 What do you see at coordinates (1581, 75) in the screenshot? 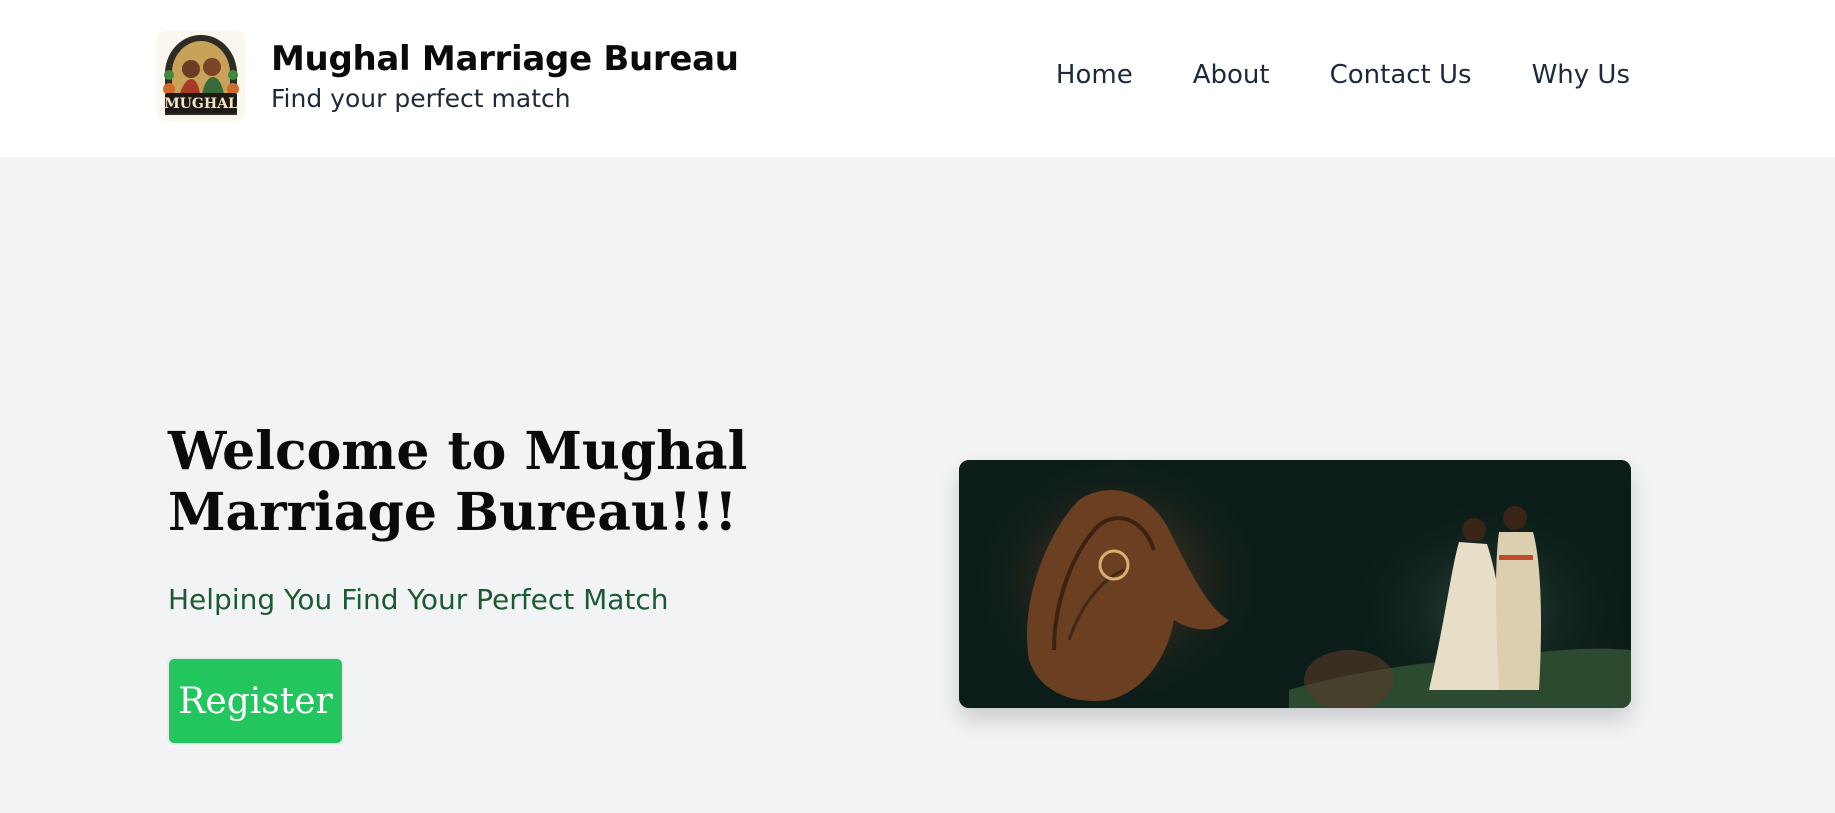
I see `nav-why-us: Why Us` at bounding box center [1581, 75].